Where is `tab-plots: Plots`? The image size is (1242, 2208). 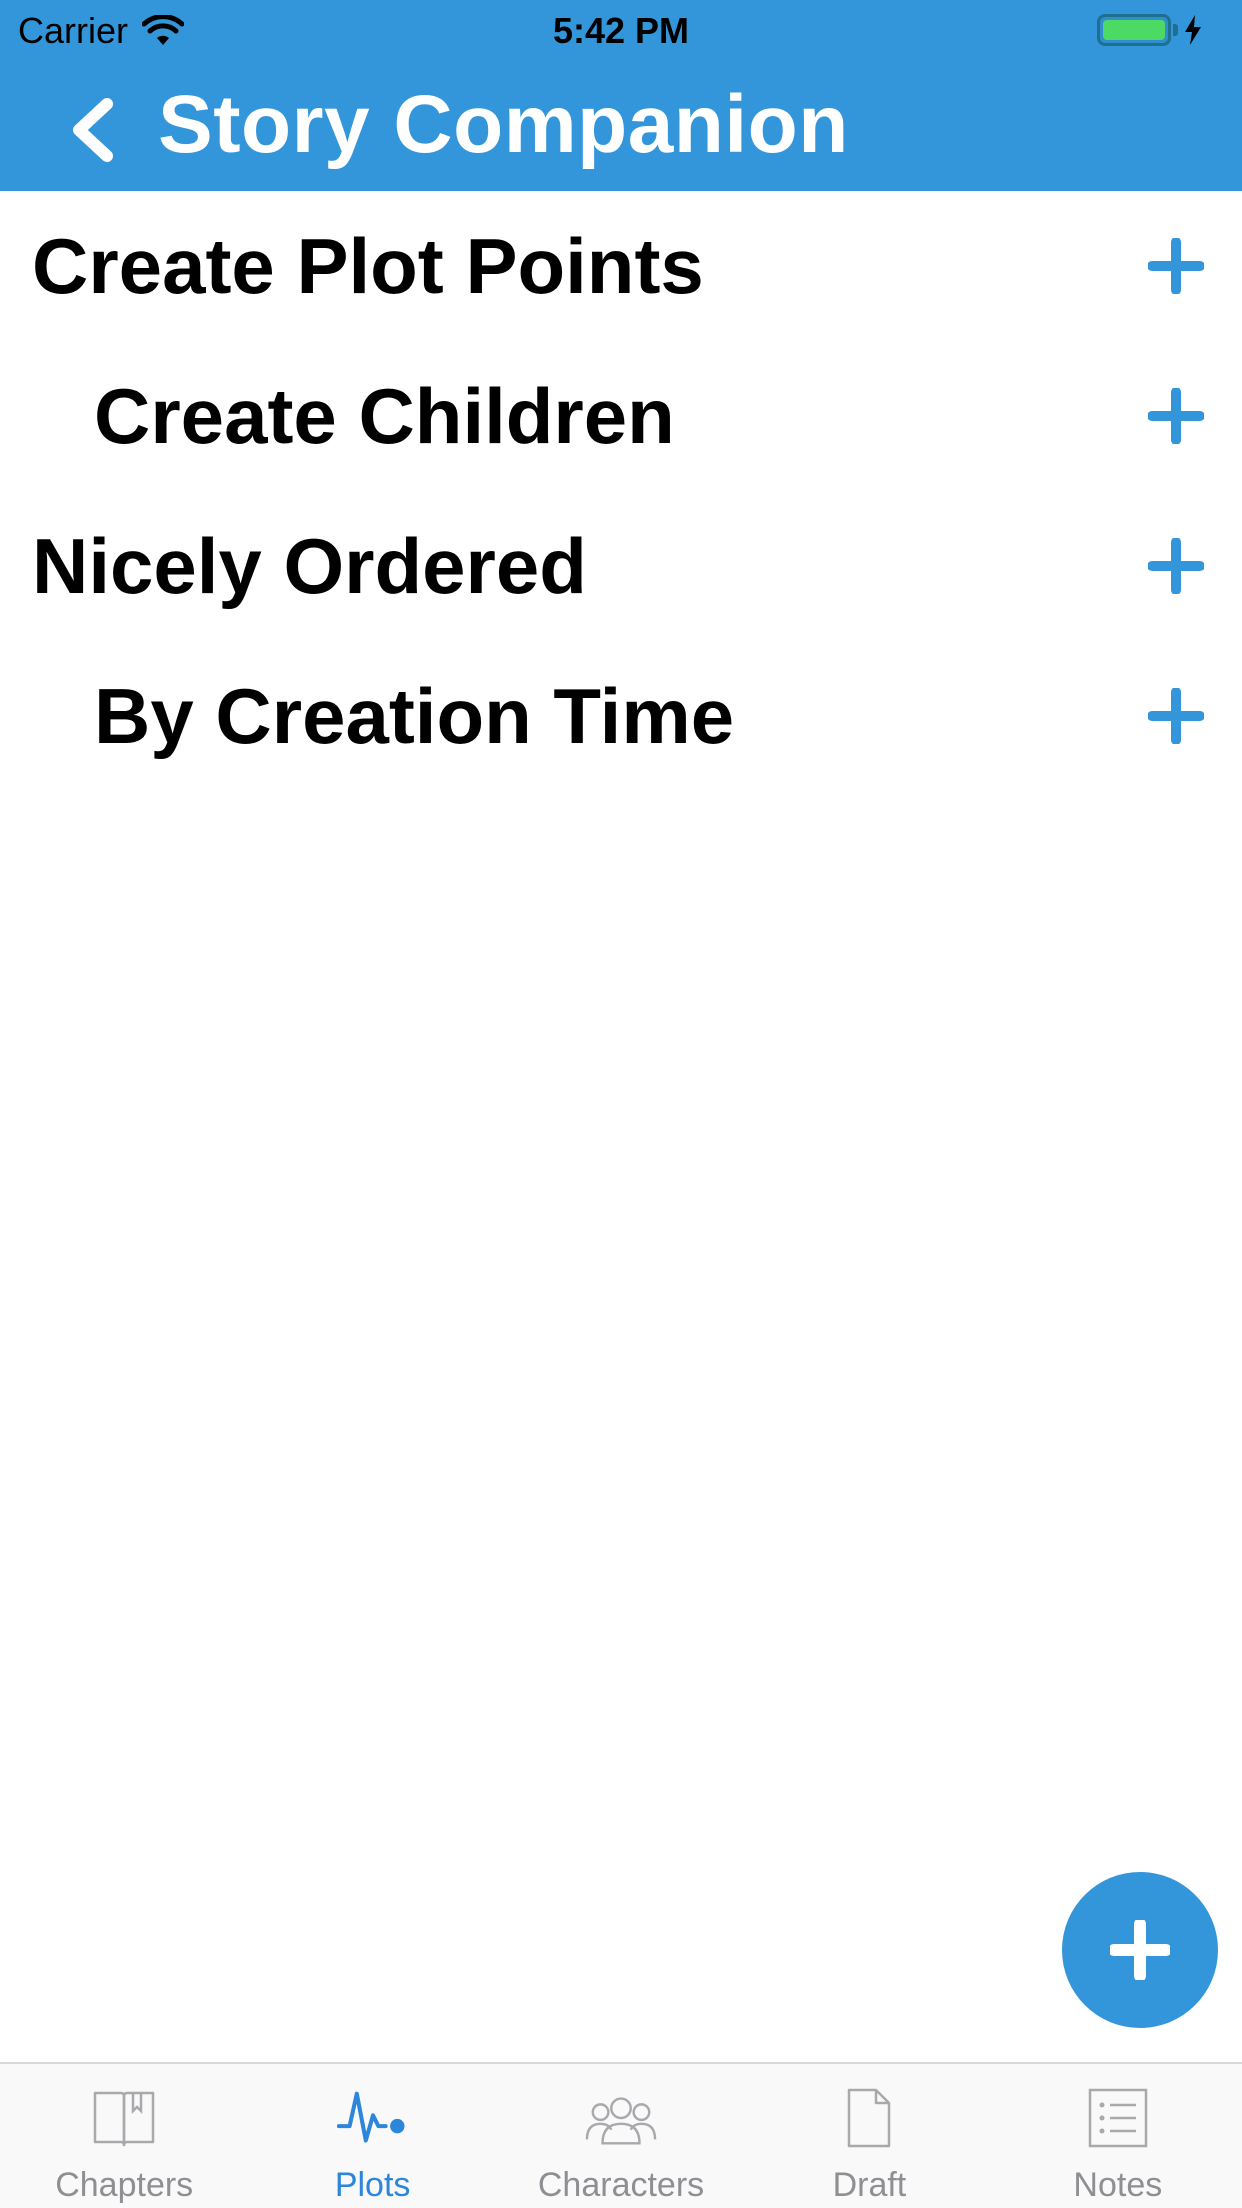
tab-plots: Plots is located at coordinates (372, 2136).